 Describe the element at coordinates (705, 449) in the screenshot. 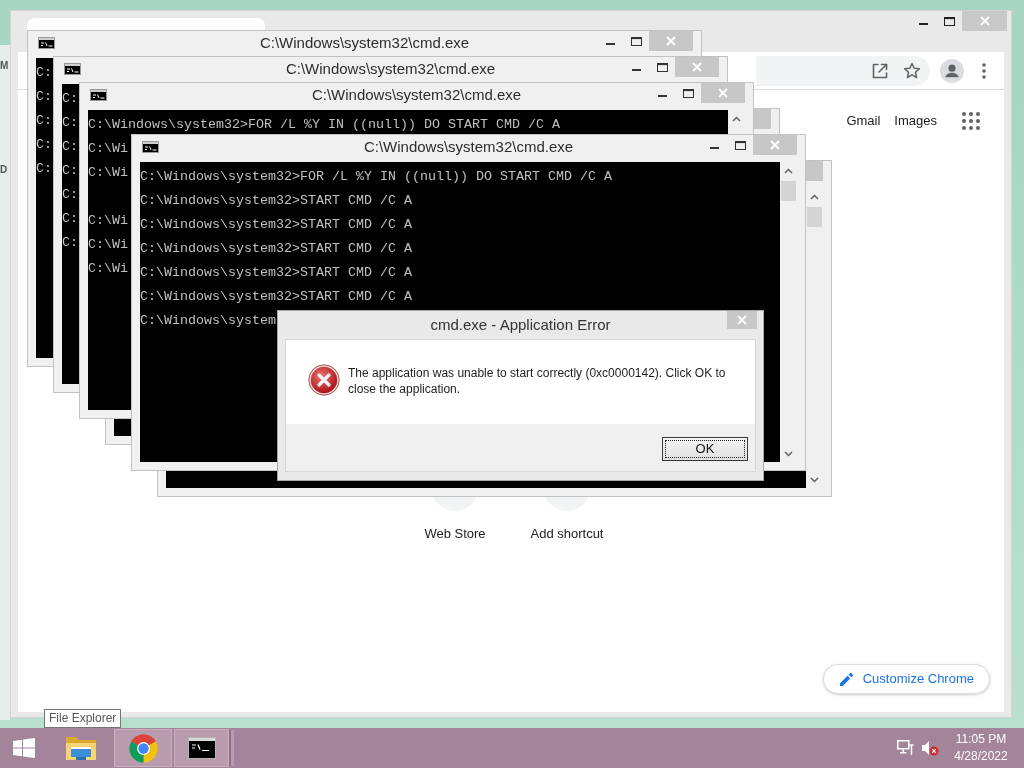

I see `ok-button: OK` at that location.